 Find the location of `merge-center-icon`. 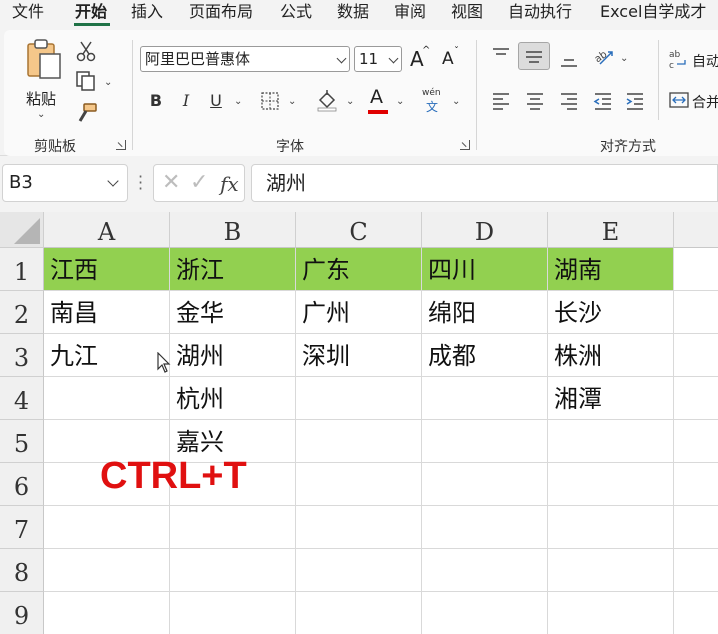

merge-center-icon is located at coordinates (679, 100).